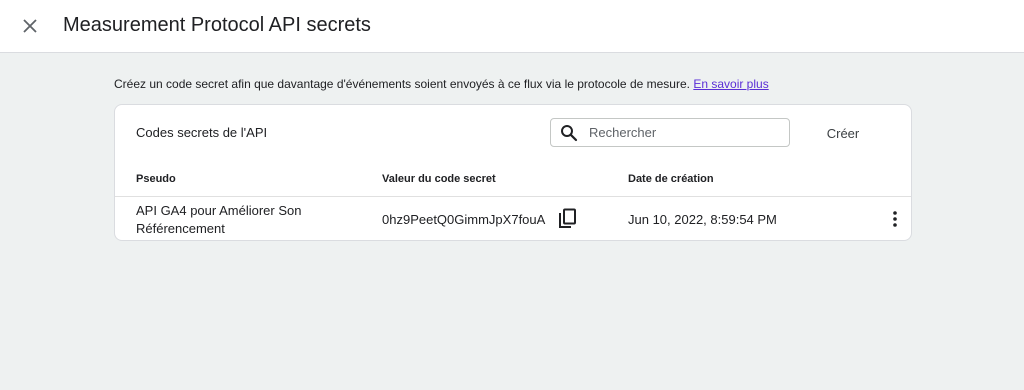 The height and width of the screenshot is (390, 1024). I want to click on creation-date: Jun 10, 2022, 8:59:54 PM, so click(702, 219).